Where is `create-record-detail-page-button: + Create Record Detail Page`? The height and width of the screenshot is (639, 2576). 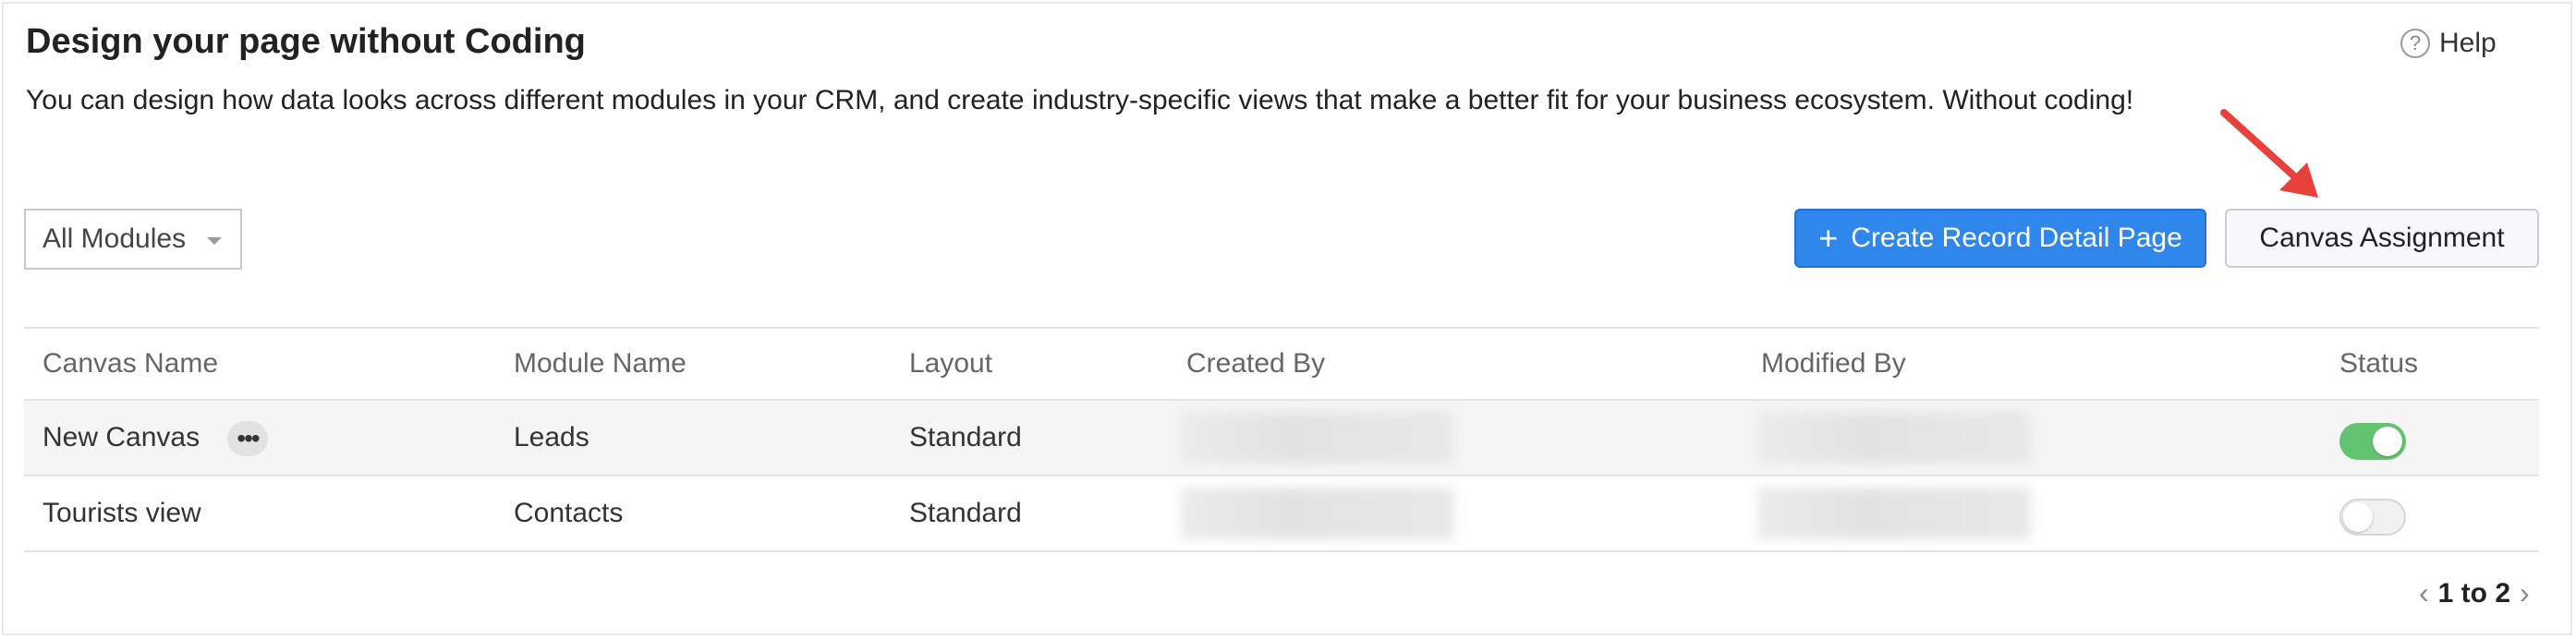
create-record-detail-page-button: + Create Record Detail Page is located at coordinates (2000, 239).